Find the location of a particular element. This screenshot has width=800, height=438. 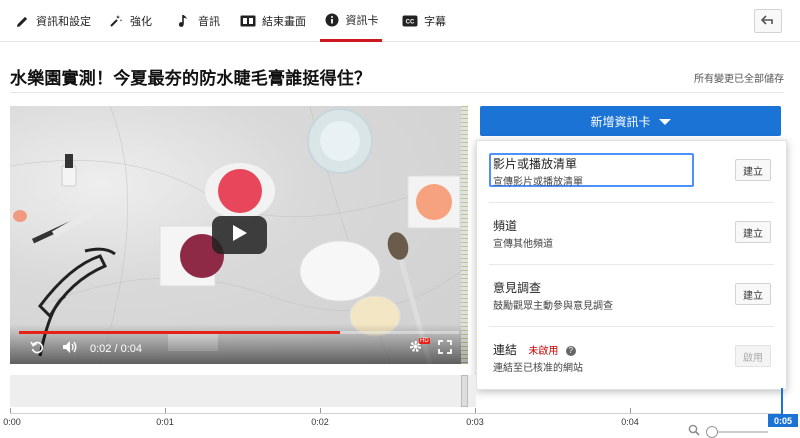

title-divider is located at coordinates (397, 92).